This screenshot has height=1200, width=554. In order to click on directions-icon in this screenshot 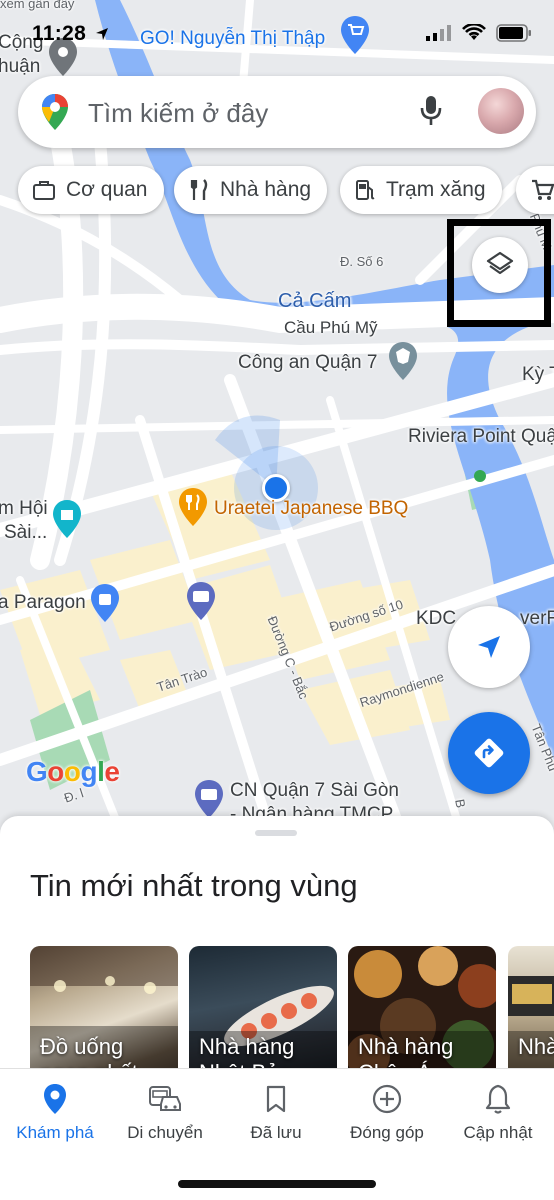, I will do `click(489, 753)`.